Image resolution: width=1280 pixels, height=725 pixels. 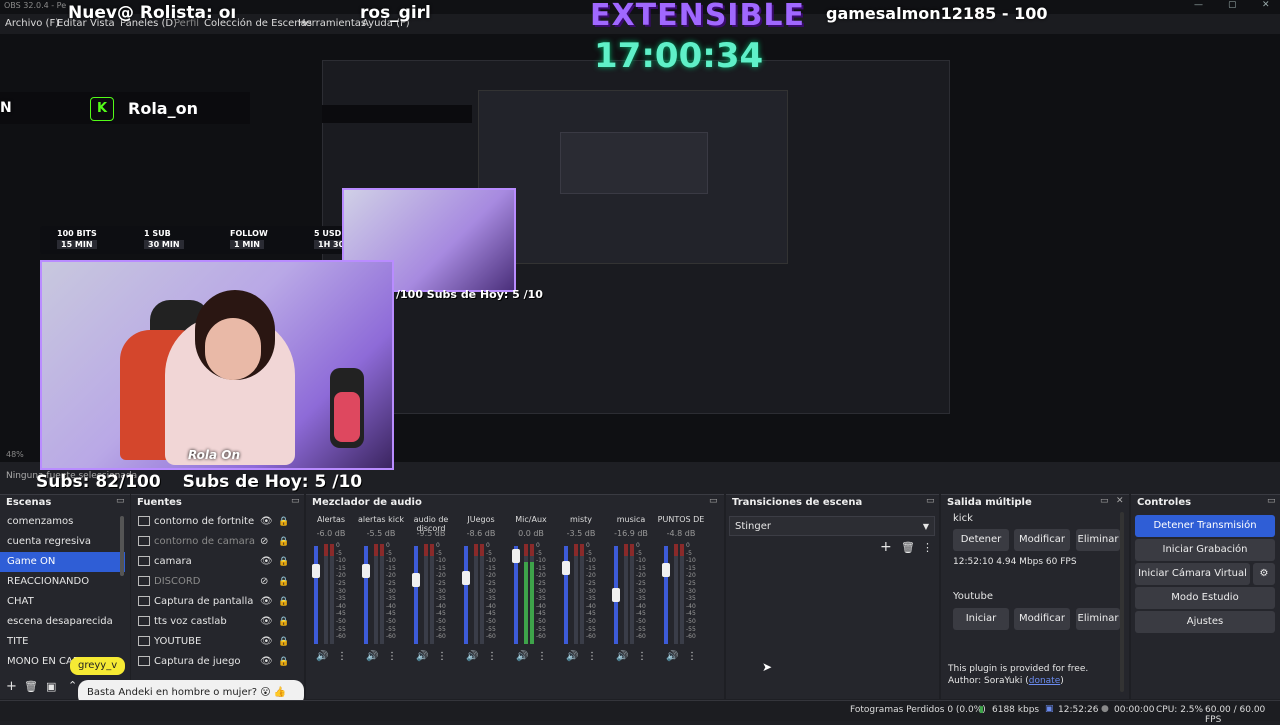 What do you see at coordinates (213, 662) in the screenshot?
I see `source-item: Captura de juego 👁 🔒` at bounding box center [213, 662].